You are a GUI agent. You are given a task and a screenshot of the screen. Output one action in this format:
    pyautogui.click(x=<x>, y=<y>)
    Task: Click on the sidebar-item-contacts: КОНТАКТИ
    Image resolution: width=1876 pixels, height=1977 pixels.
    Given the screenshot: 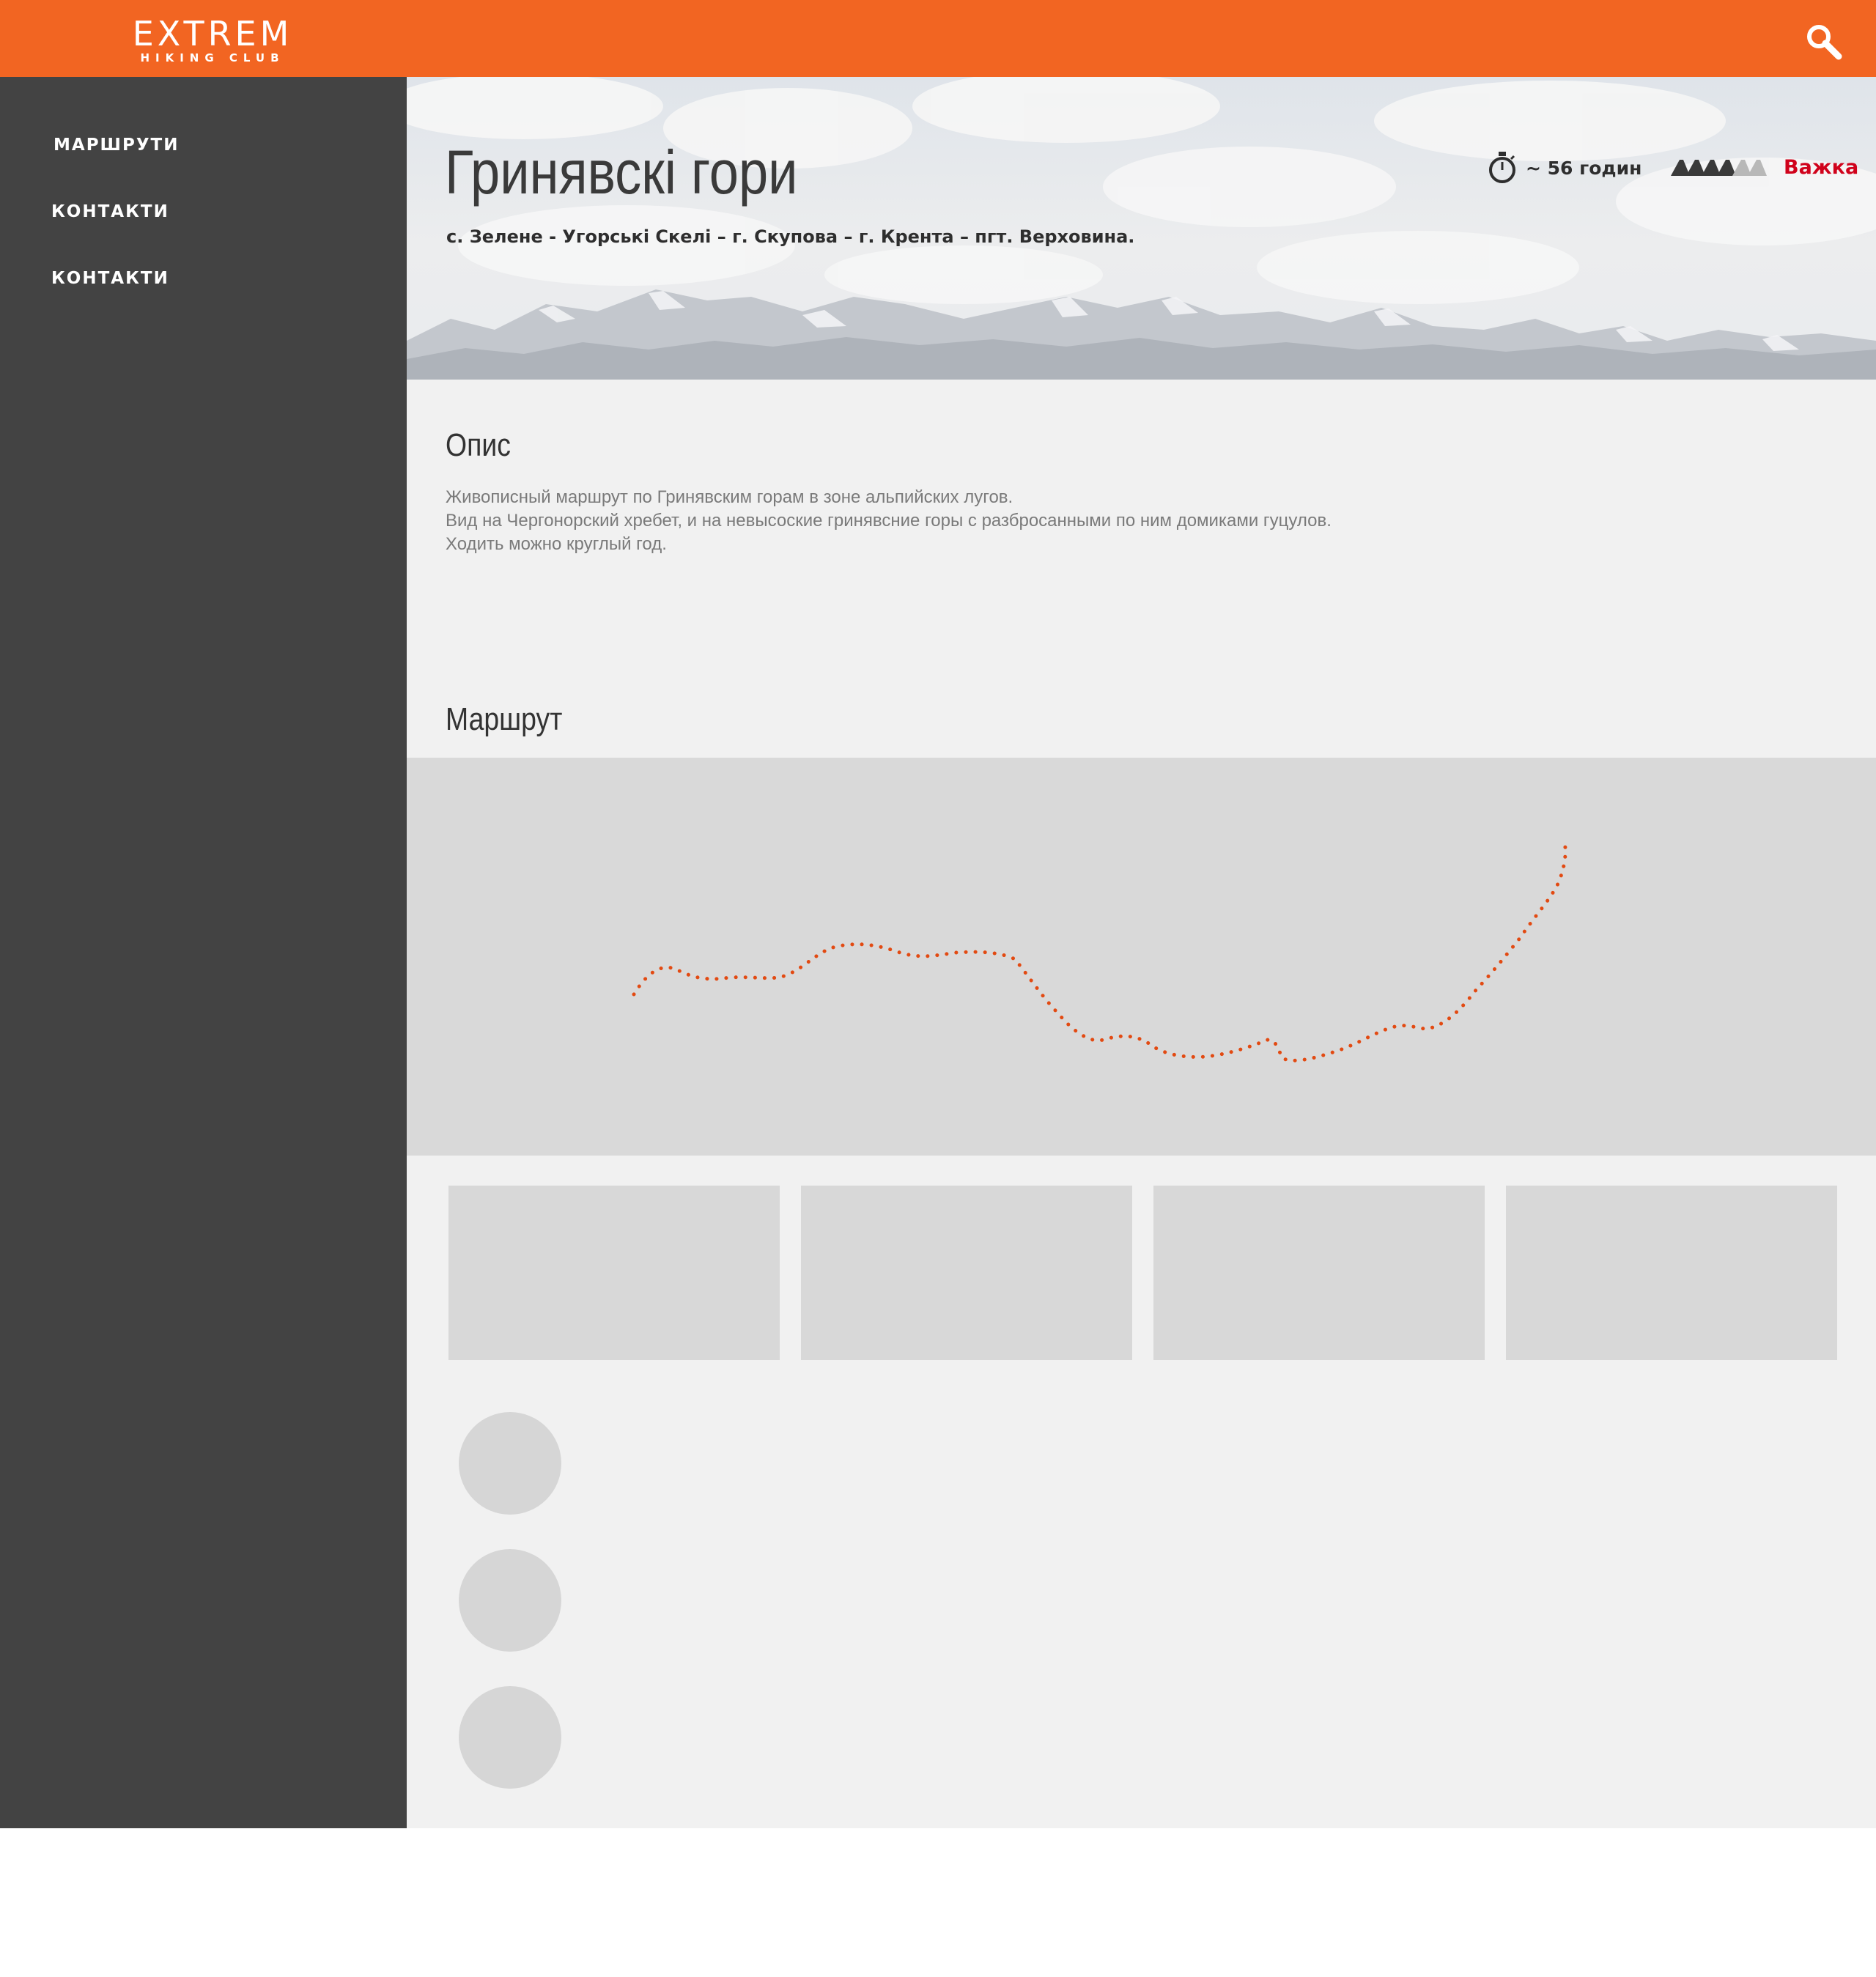 What is the action you would take?
    pyautogui.click(x=110, y=211)
    